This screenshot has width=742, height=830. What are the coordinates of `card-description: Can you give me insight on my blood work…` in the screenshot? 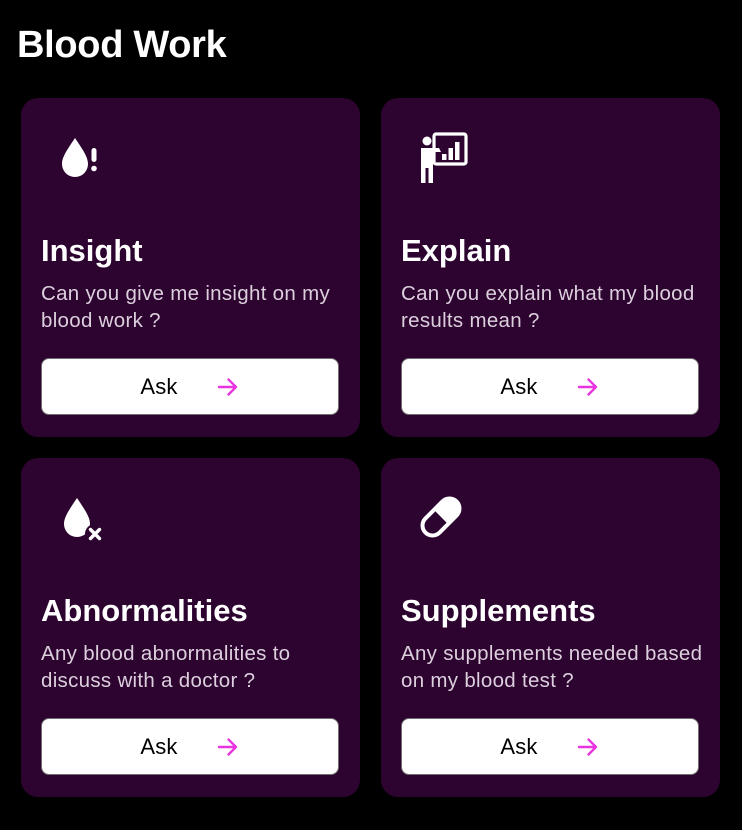 It's located at (186, 307).